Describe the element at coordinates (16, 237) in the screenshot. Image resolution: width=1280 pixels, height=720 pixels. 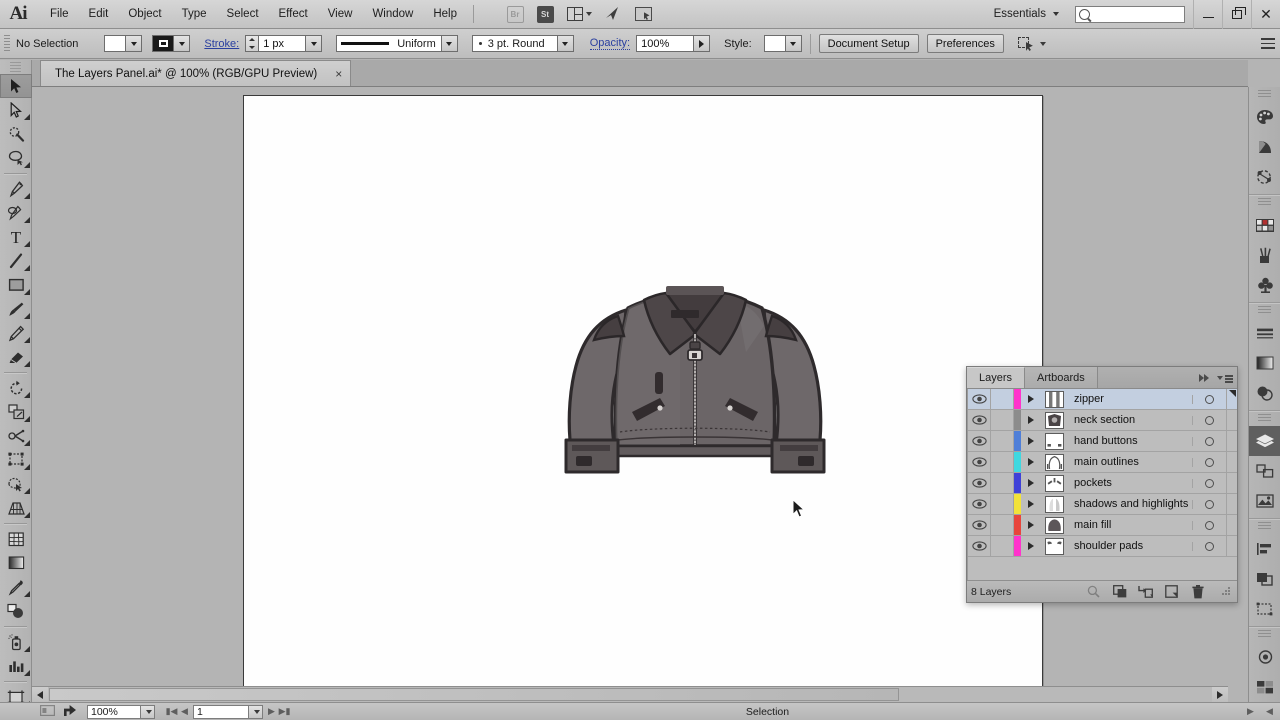
I see `type-tool: T` at that location.